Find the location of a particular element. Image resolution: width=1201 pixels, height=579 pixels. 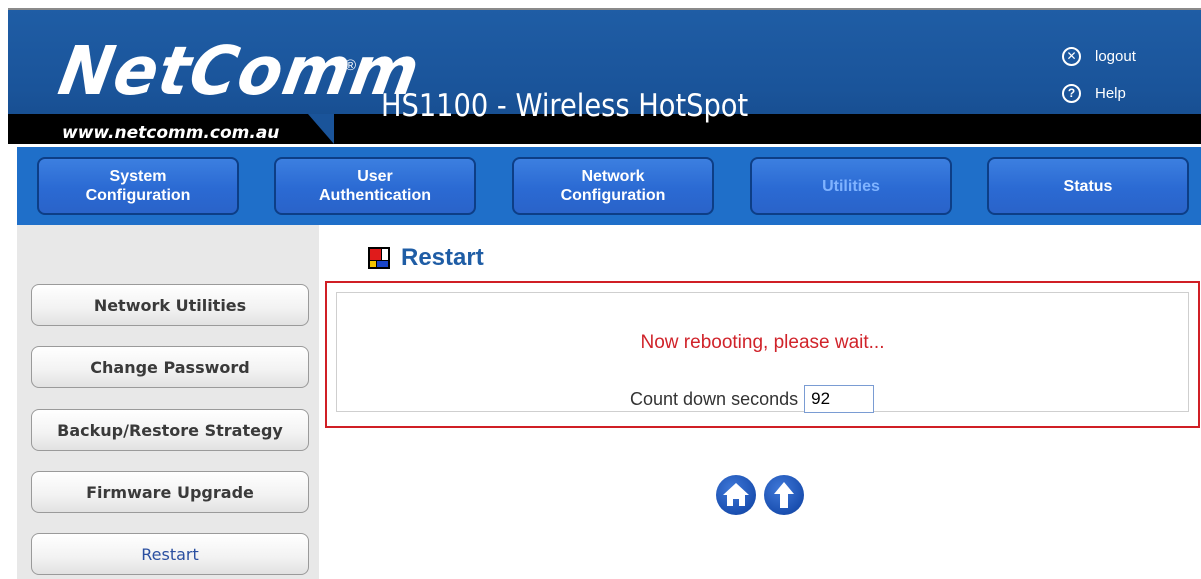

tab-status: Status is located at coordinates (1088, 186).